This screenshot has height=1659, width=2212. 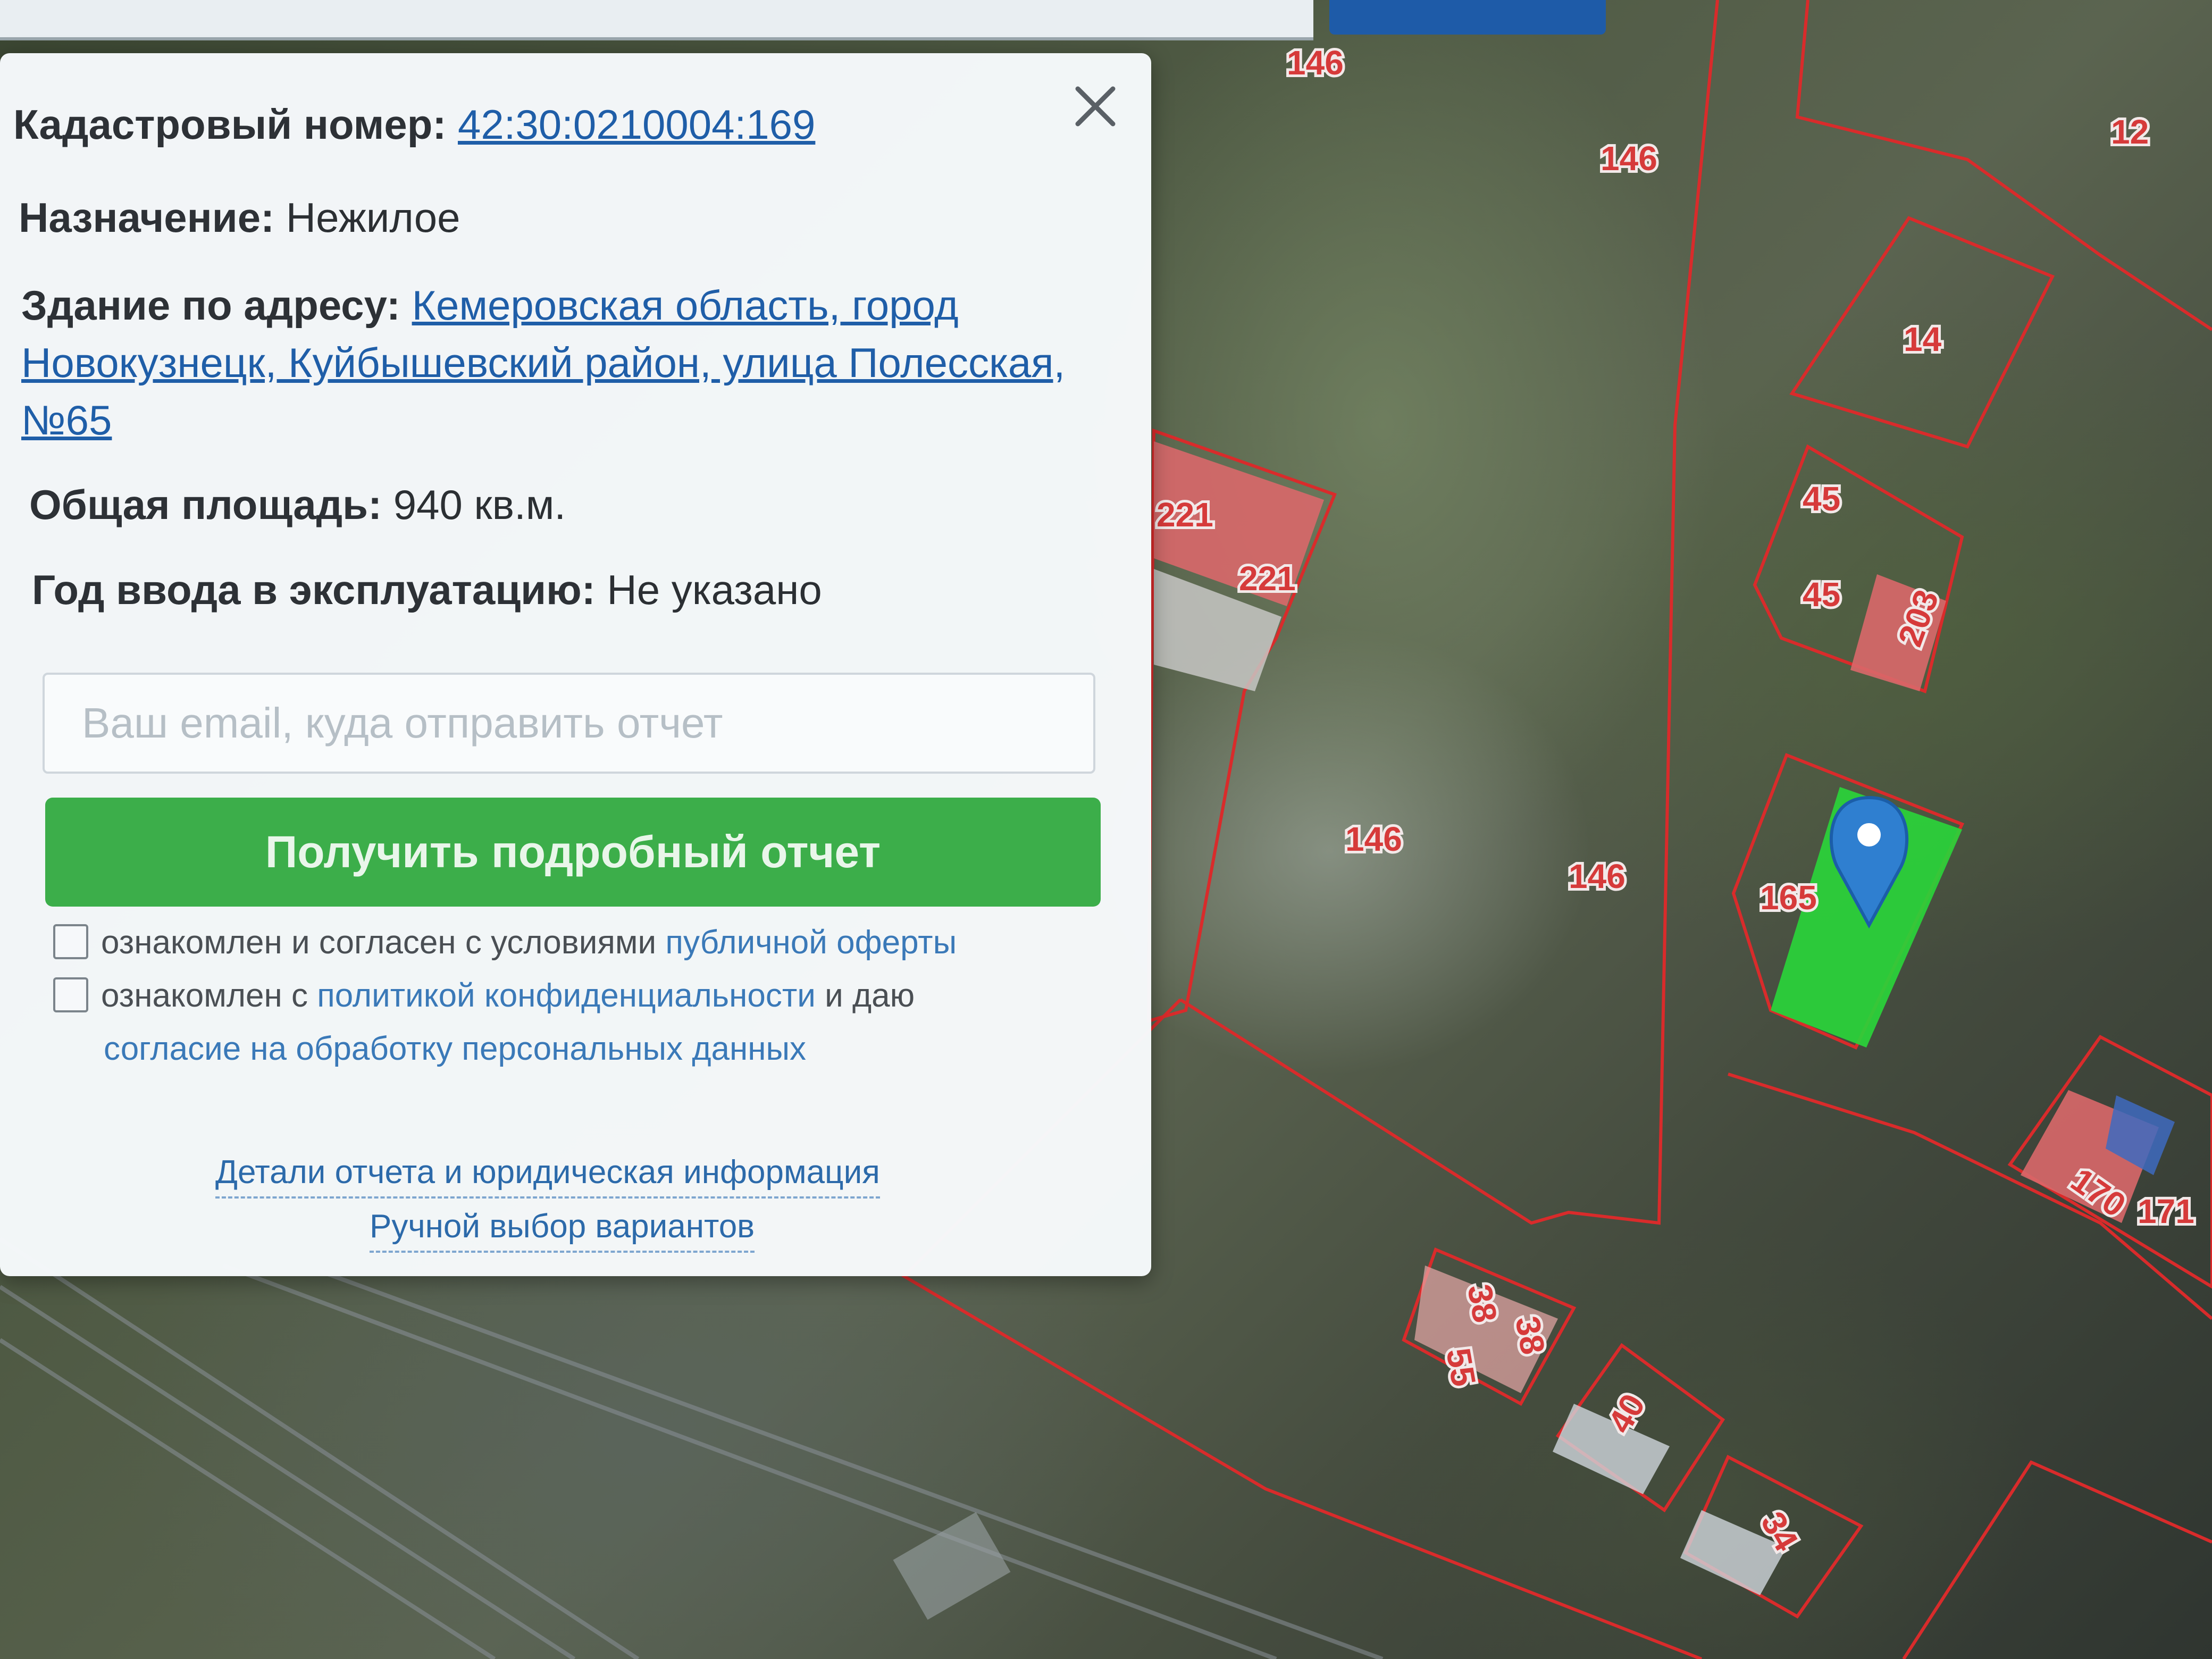 What do you see at coordinates (566, 995) in the screenshot?
I see `privacy-policy-link: политикой конфиденциальности` at bounding box center [566, 995].